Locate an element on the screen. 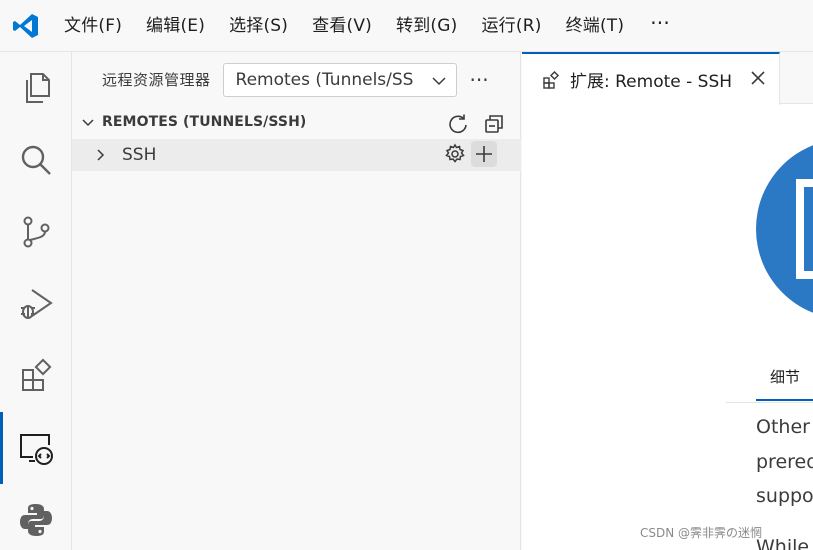 The height and width of the screenshot is (550, 813). menu-run: 运行(R) is located at coordinates (511, 26).